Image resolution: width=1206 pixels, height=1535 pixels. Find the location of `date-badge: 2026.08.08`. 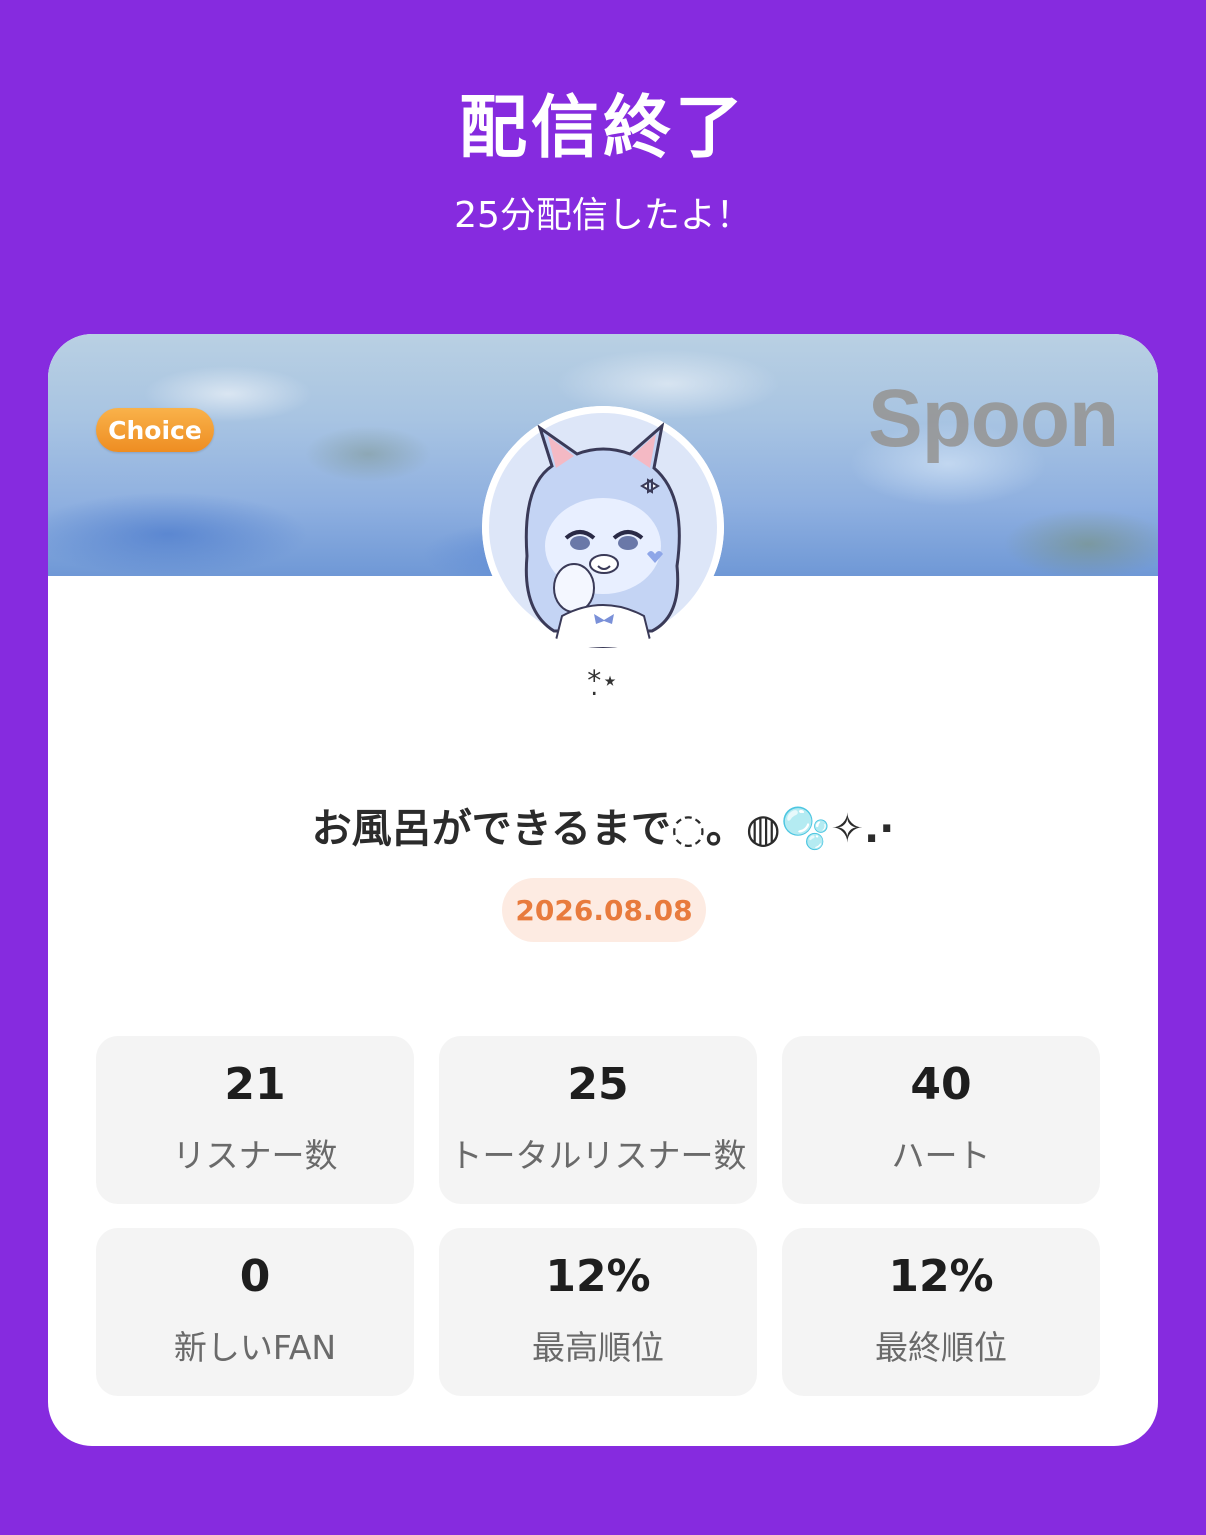

date-badge: 2026.08.08 is located at coordinates (604, 910).